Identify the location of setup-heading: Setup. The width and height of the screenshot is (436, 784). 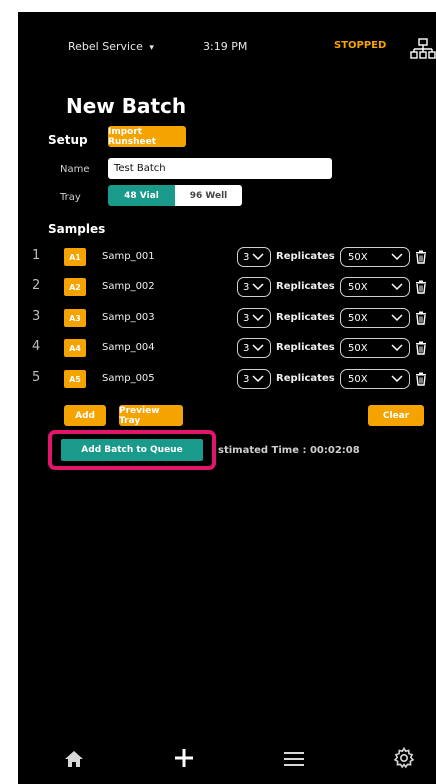
(68, 140).